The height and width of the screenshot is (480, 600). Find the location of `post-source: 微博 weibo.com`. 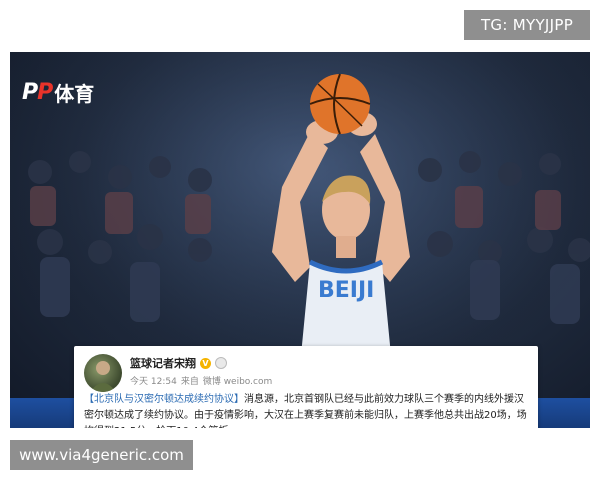

post-source: 微博 weibo.com is located at coordinates (237, 380).